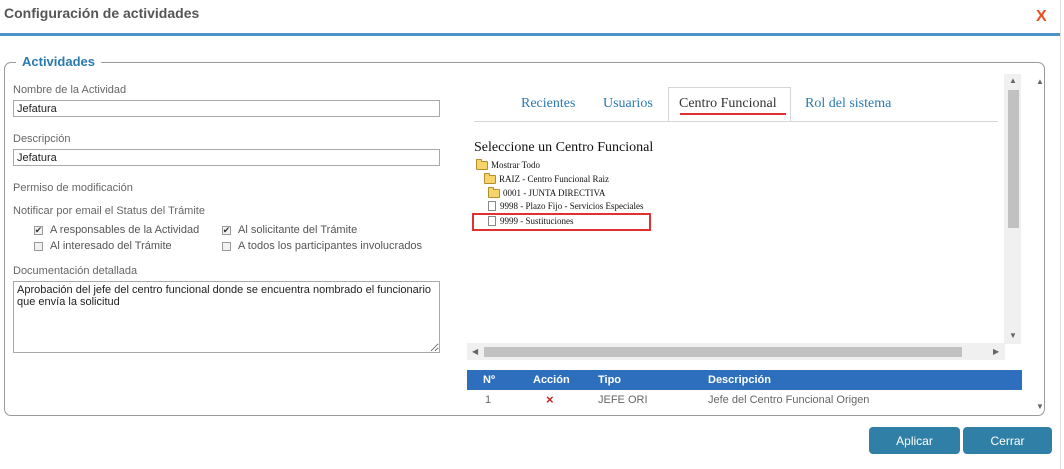 The height and width of the screenshot is (469, 1064). Describe the element at coordinates (70, 90) in the screenshot. I see `nombre-label: Nombre de la Actividad` at that location.